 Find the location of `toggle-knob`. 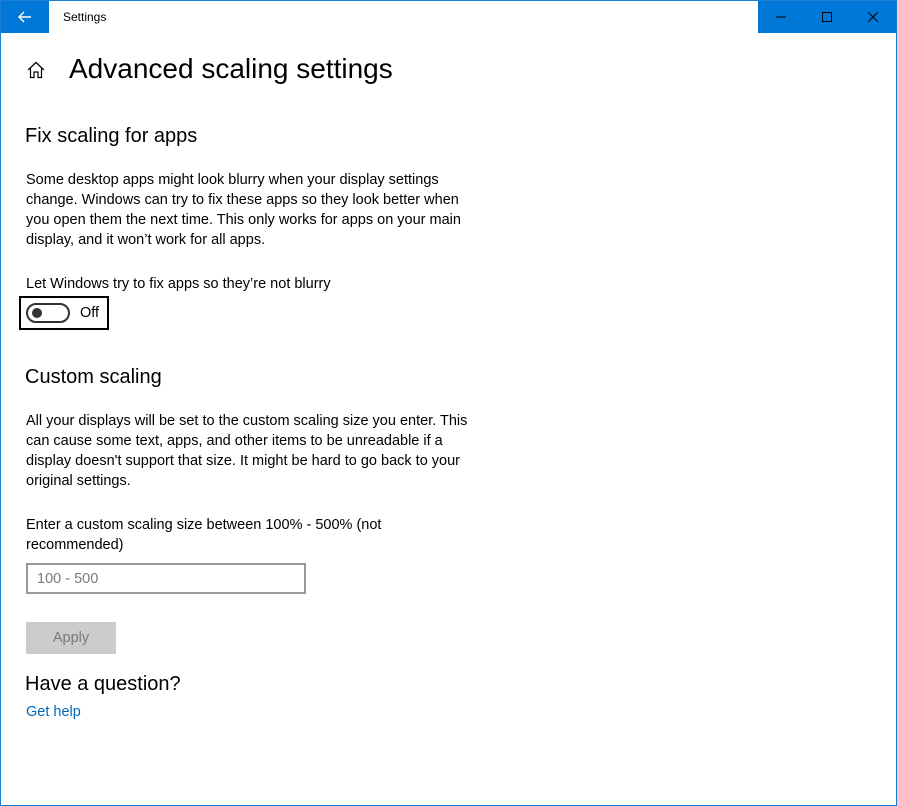

toggle-knob is located at coordinates (37, 313).